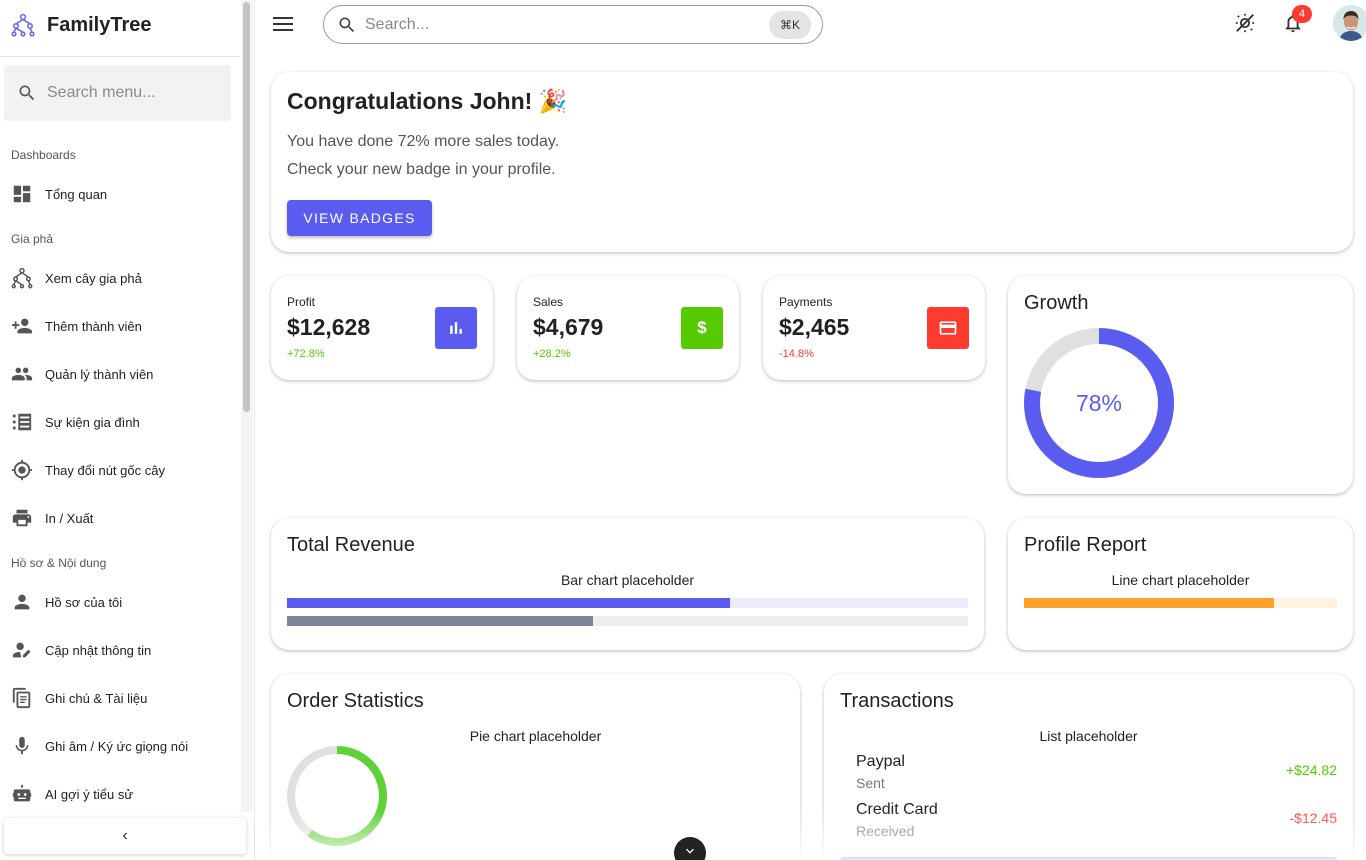 This screenshot has height=860, width=1366. Describe the element at coordinates (23, 25) in the screenshot. I see `family-tree-logo-icon` at that location.